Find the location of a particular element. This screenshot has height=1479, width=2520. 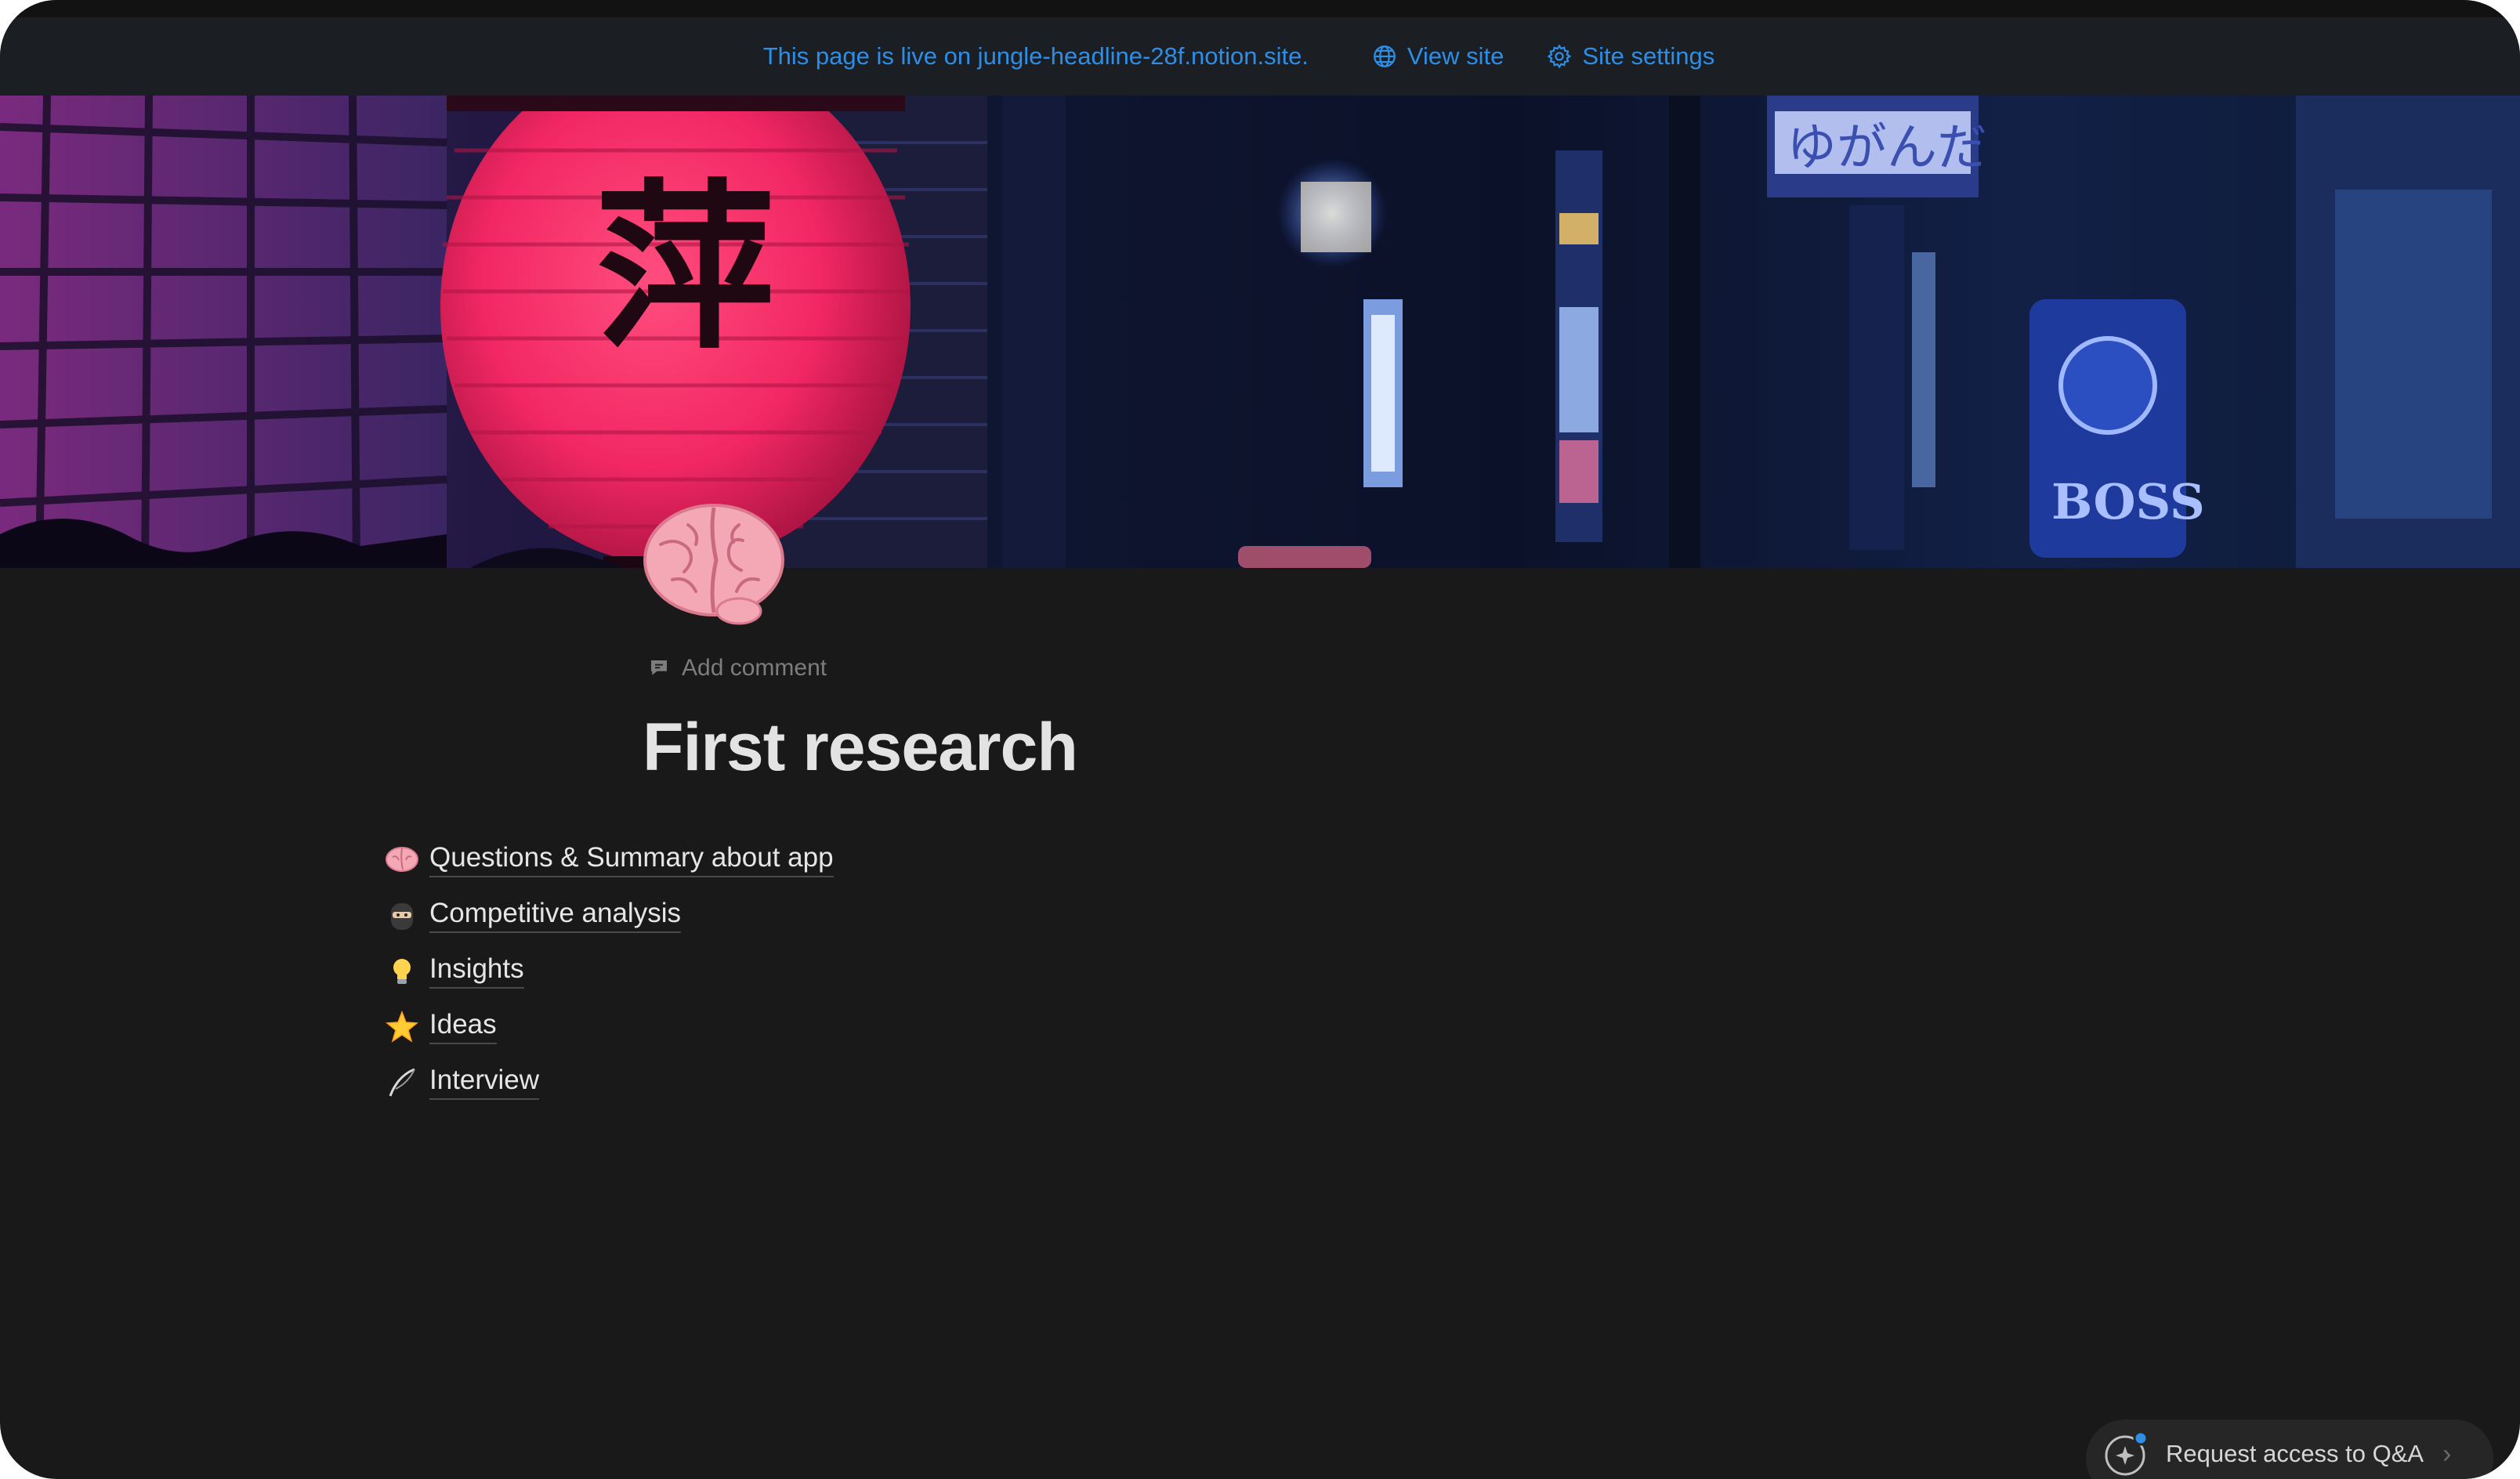

site-settings-label: Site settings is located at coordinates (1648, 56).